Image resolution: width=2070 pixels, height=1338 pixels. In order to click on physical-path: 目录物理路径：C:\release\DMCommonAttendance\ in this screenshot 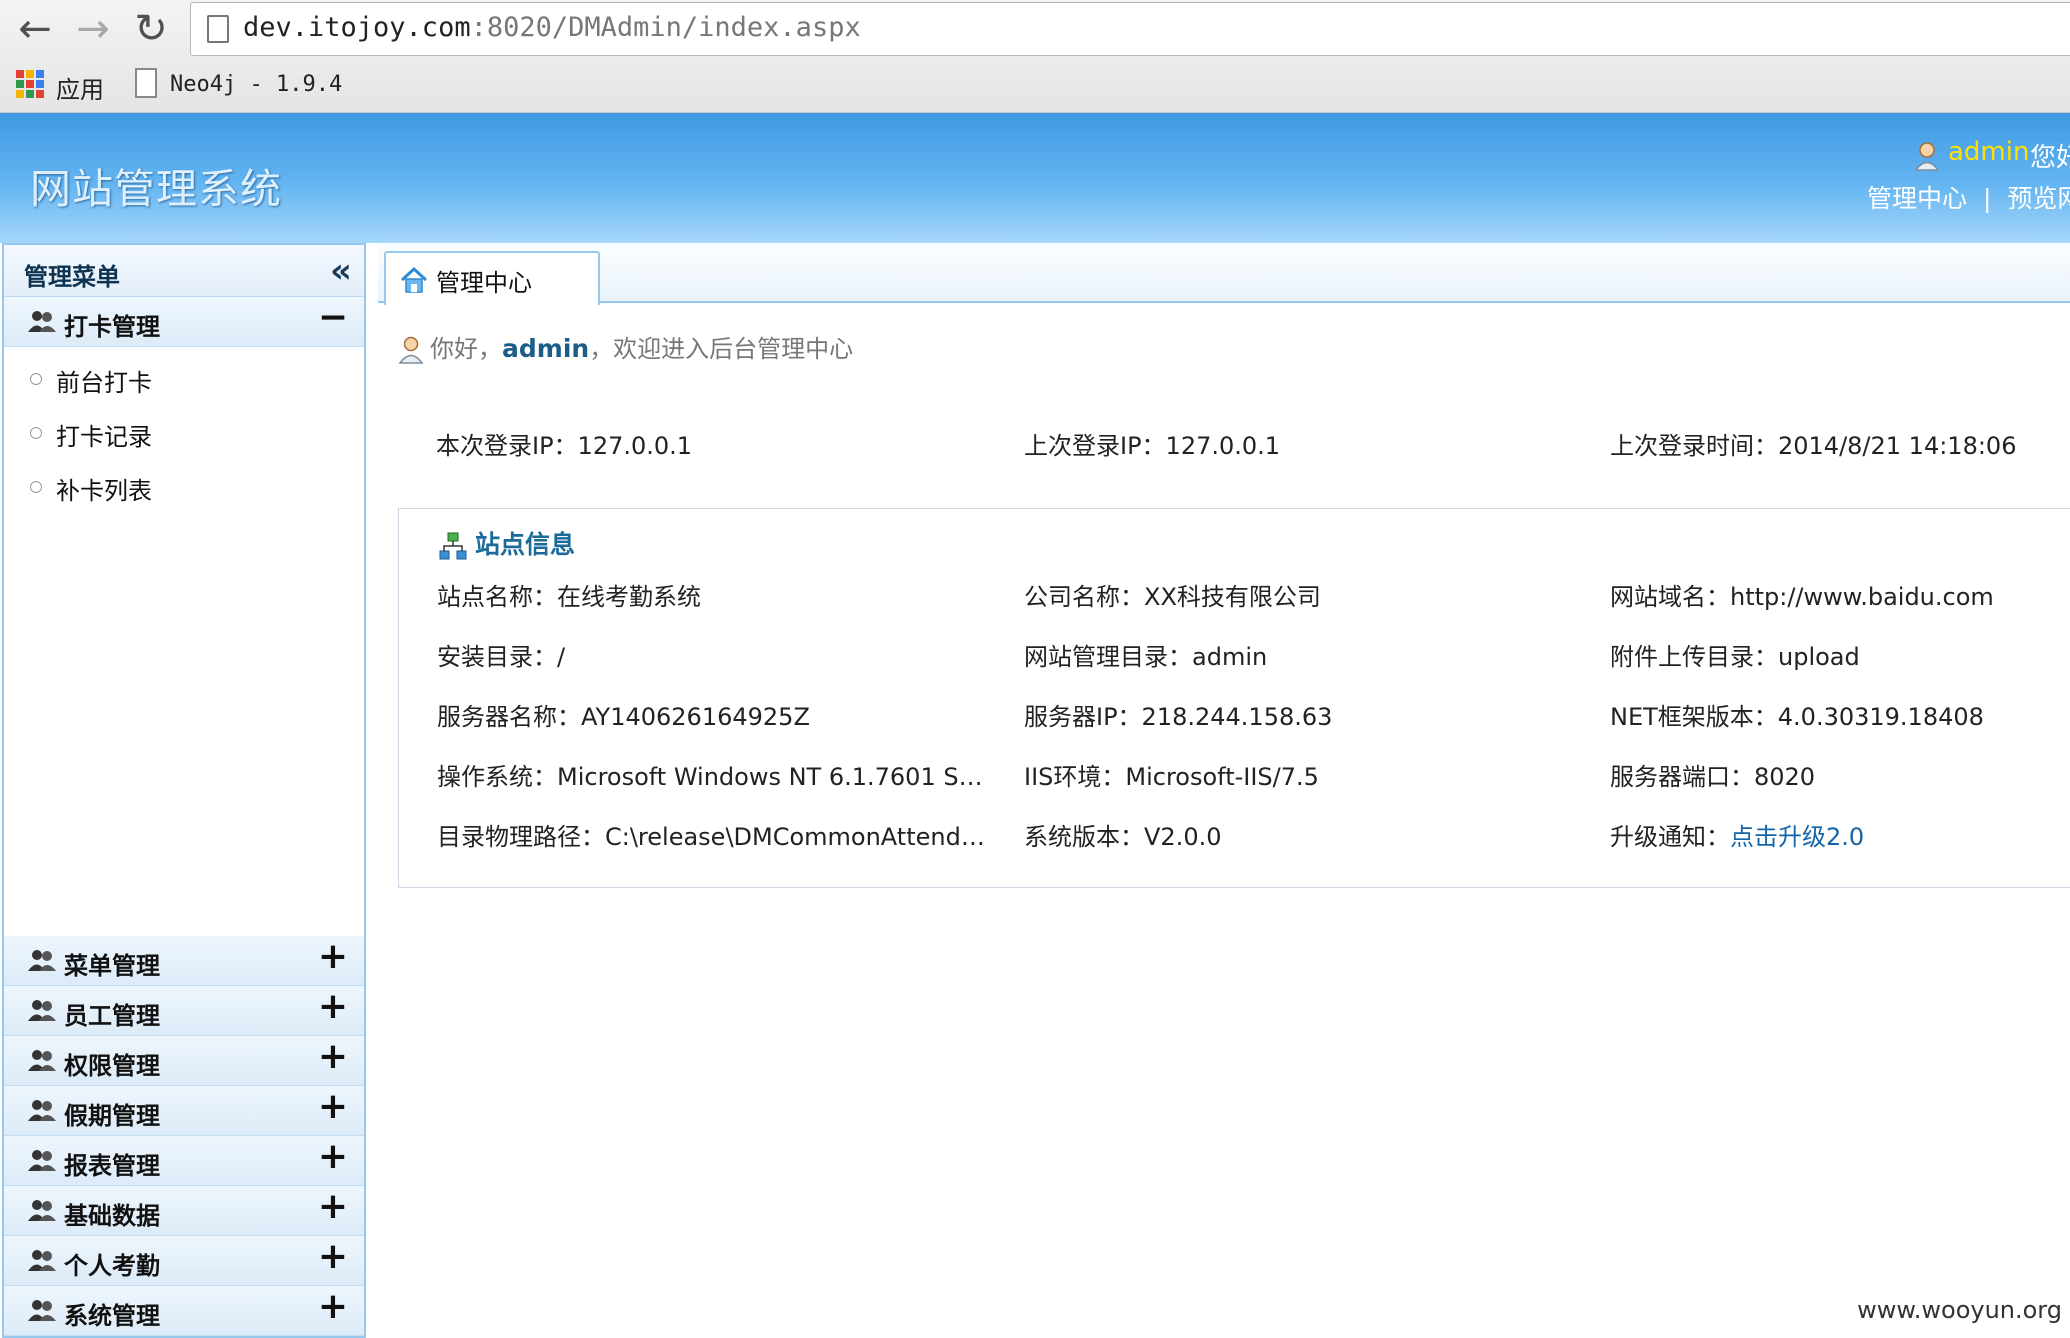, I will do `click(717, 837)`.